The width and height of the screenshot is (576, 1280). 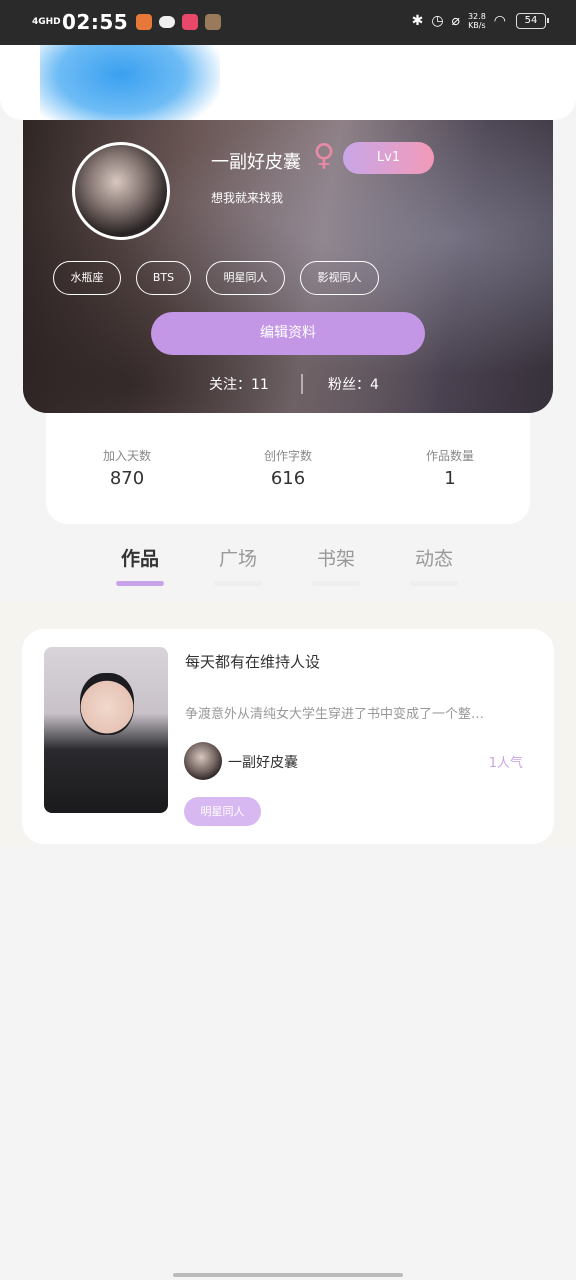 What do you see at coordinates (288, 1275) in the screenshot?
I see `home-indicator` at bounding box center [288, 1275].